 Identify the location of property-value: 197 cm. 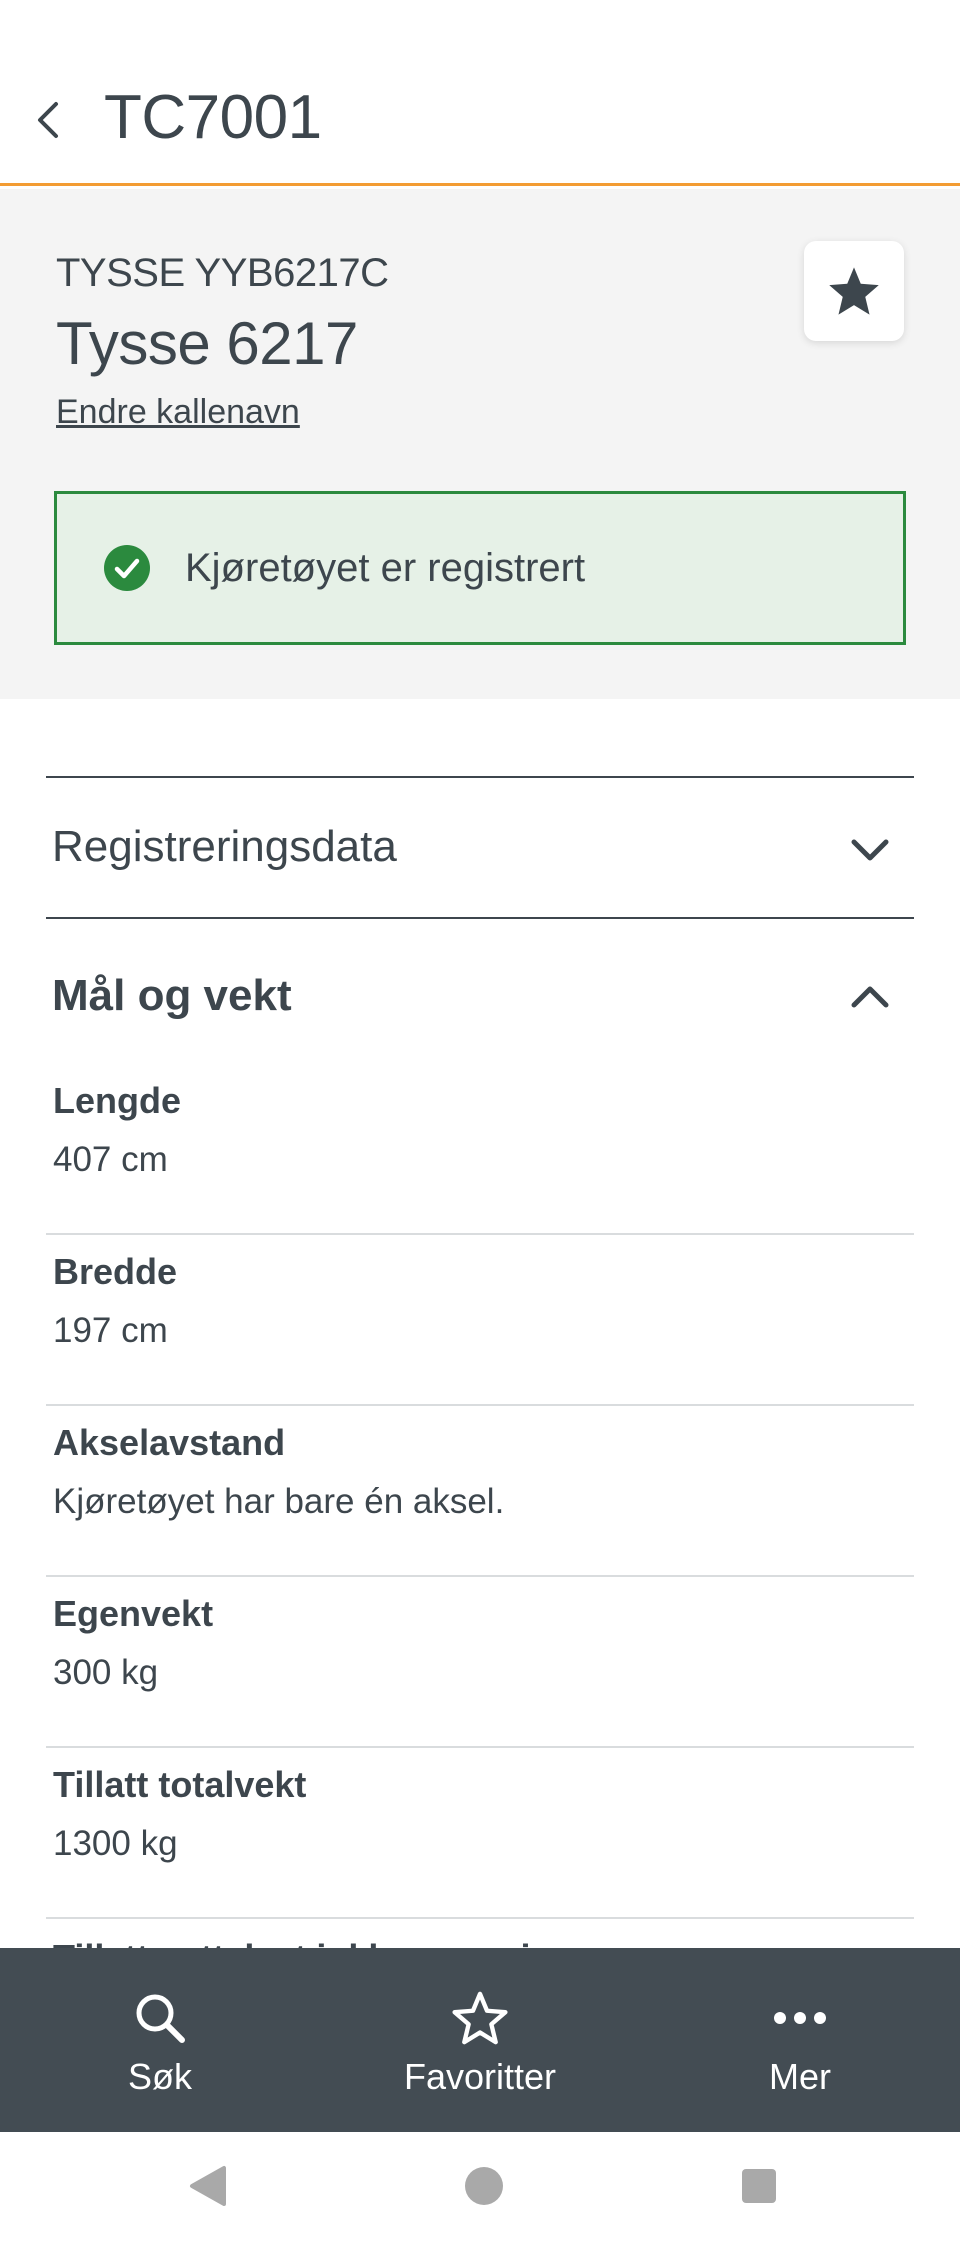
(110, 1330).